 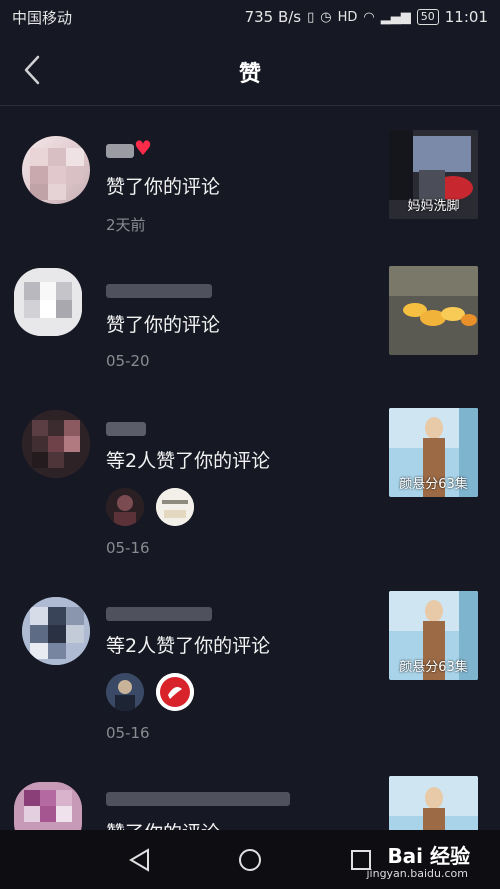 What do you see at coordinates (433, 206) in the screenshot?
I see `thumbnail-caption: 妈妈洗脚` at bounding box center [433, 206].